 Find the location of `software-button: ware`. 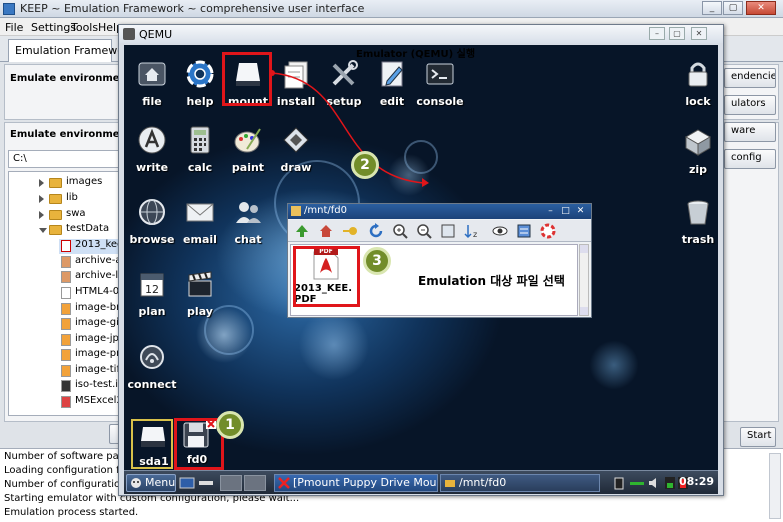

software-button: ware is located at coordinates (750, 132).